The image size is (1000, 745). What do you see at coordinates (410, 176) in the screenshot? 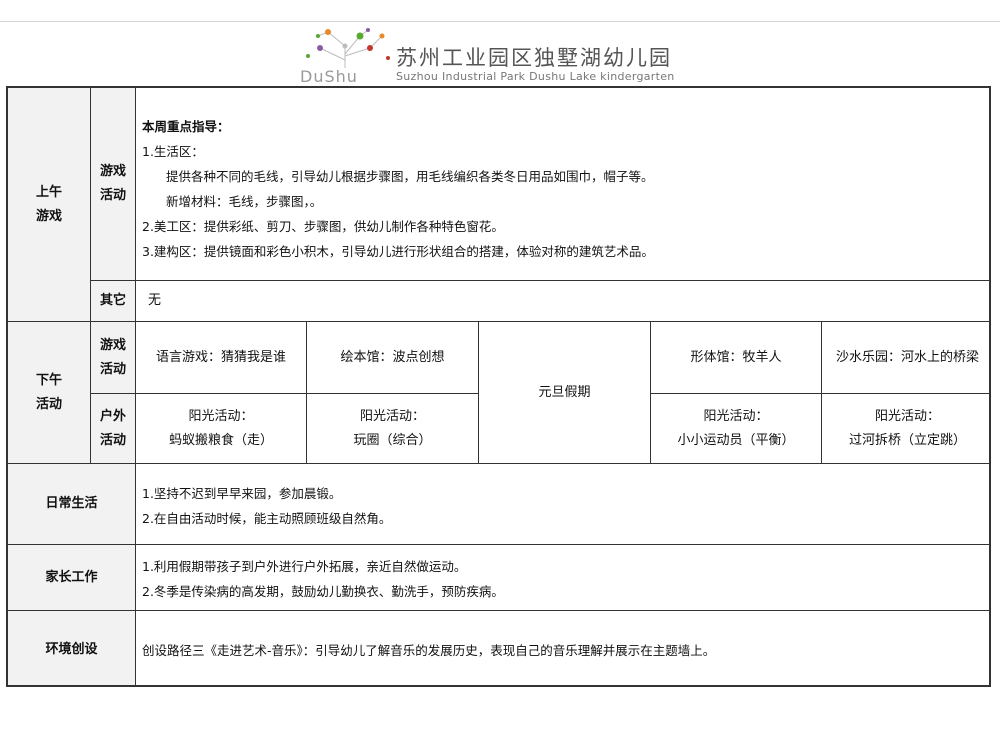
I see `am-line-2: 提供各种不同的毛线，引导幼儿根据步骤图，用毛线编织各类冬日用品如围巾，帽子等。` at bounding box center [410, 176].